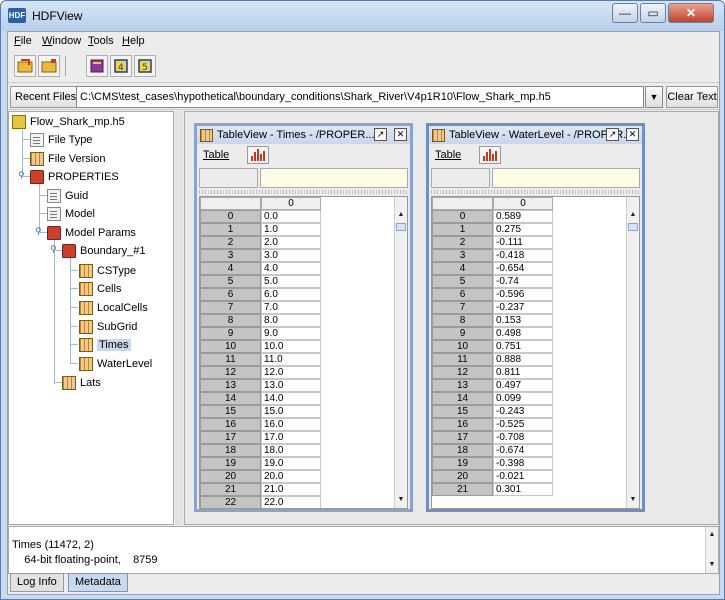  What do you see at coordinates (101, 41) in the screenshot?
I see `menu-tools: Tools` at bounding box center [101, 41].